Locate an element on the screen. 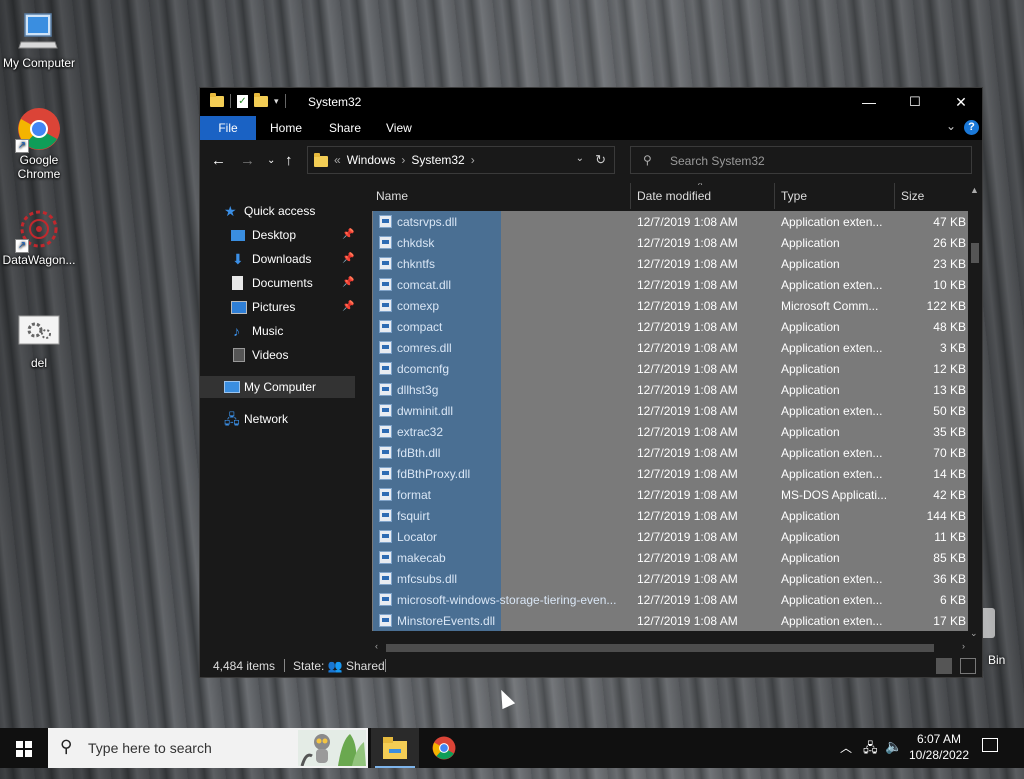  column-header-name: Name is located at coordinates (392, 196).